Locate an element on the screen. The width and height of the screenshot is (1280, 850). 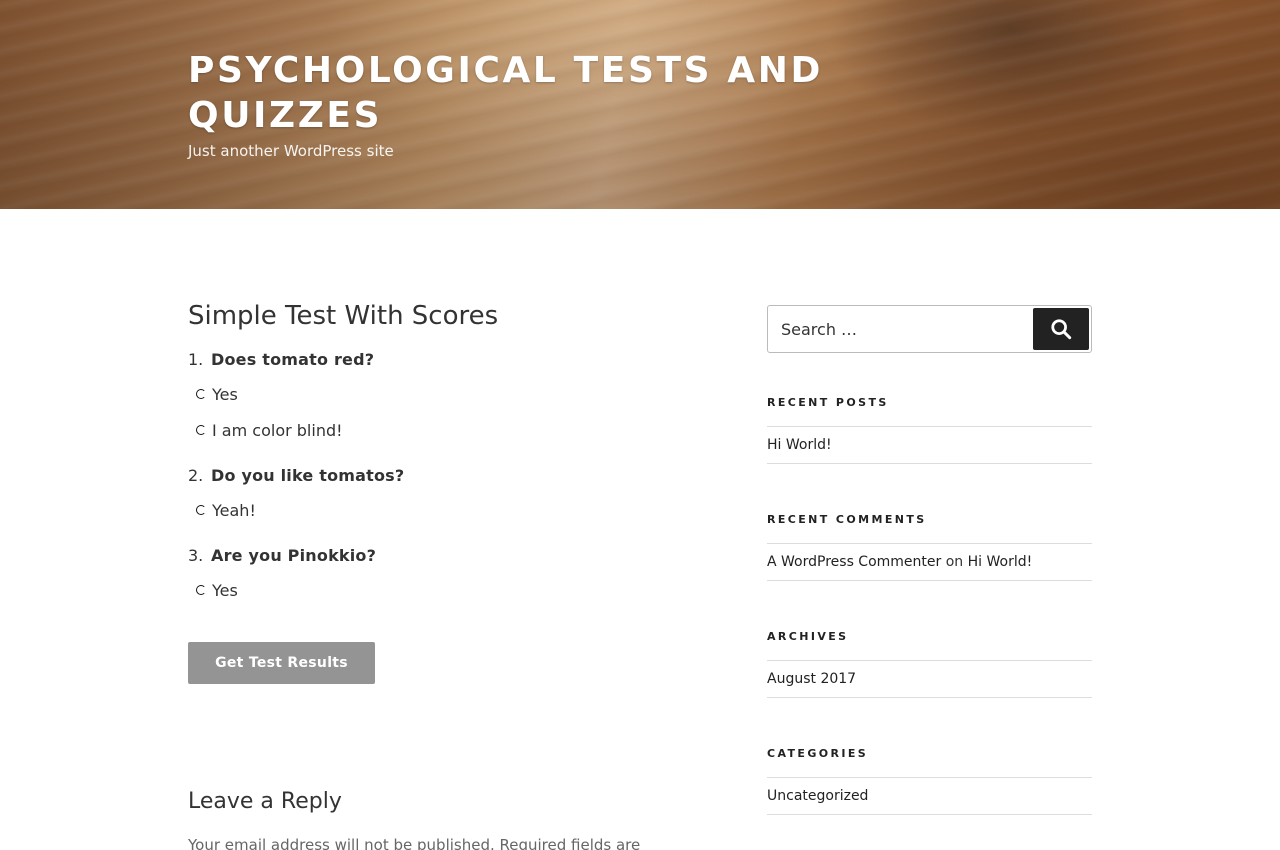
comment-post-link: Hi World! is located at coordinates (1000, 562).